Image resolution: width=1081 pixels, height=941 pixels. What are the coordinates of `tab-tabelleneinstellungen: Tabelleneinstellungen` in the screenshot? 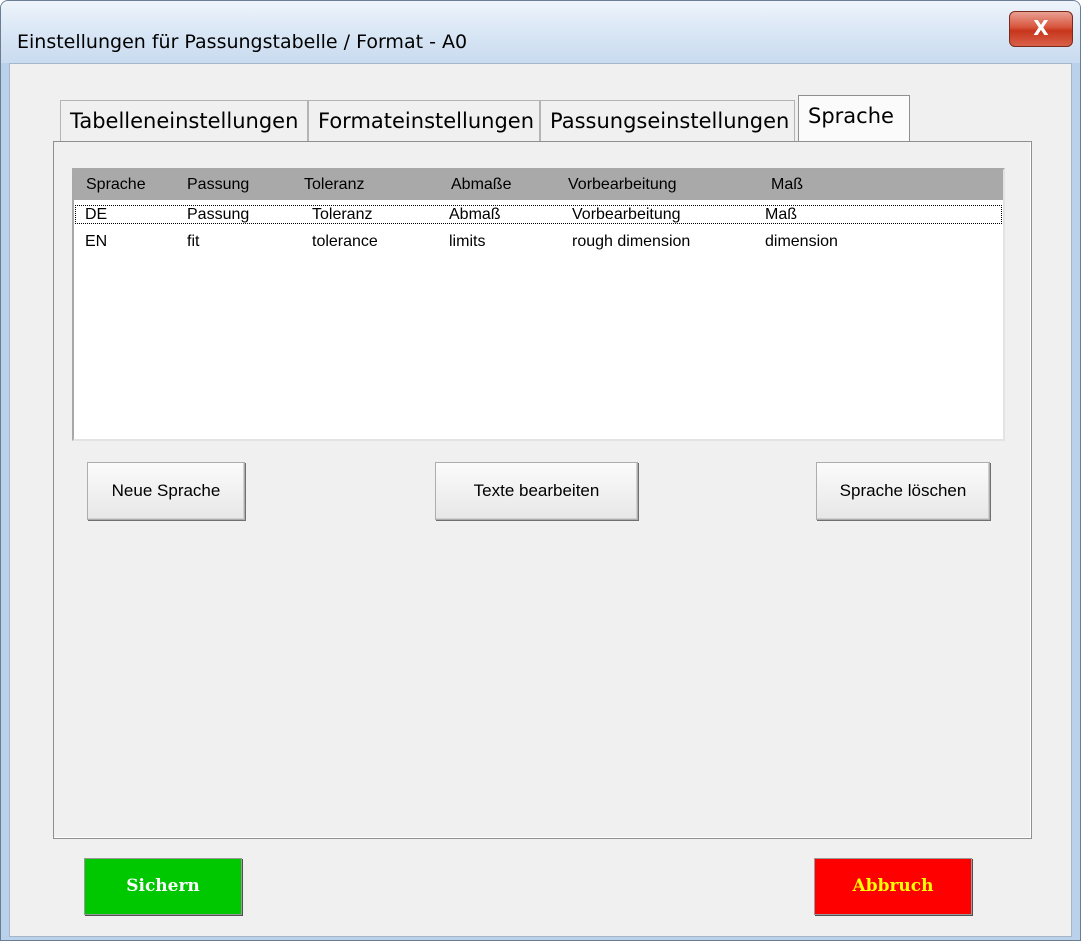 It's located at (184, 121).